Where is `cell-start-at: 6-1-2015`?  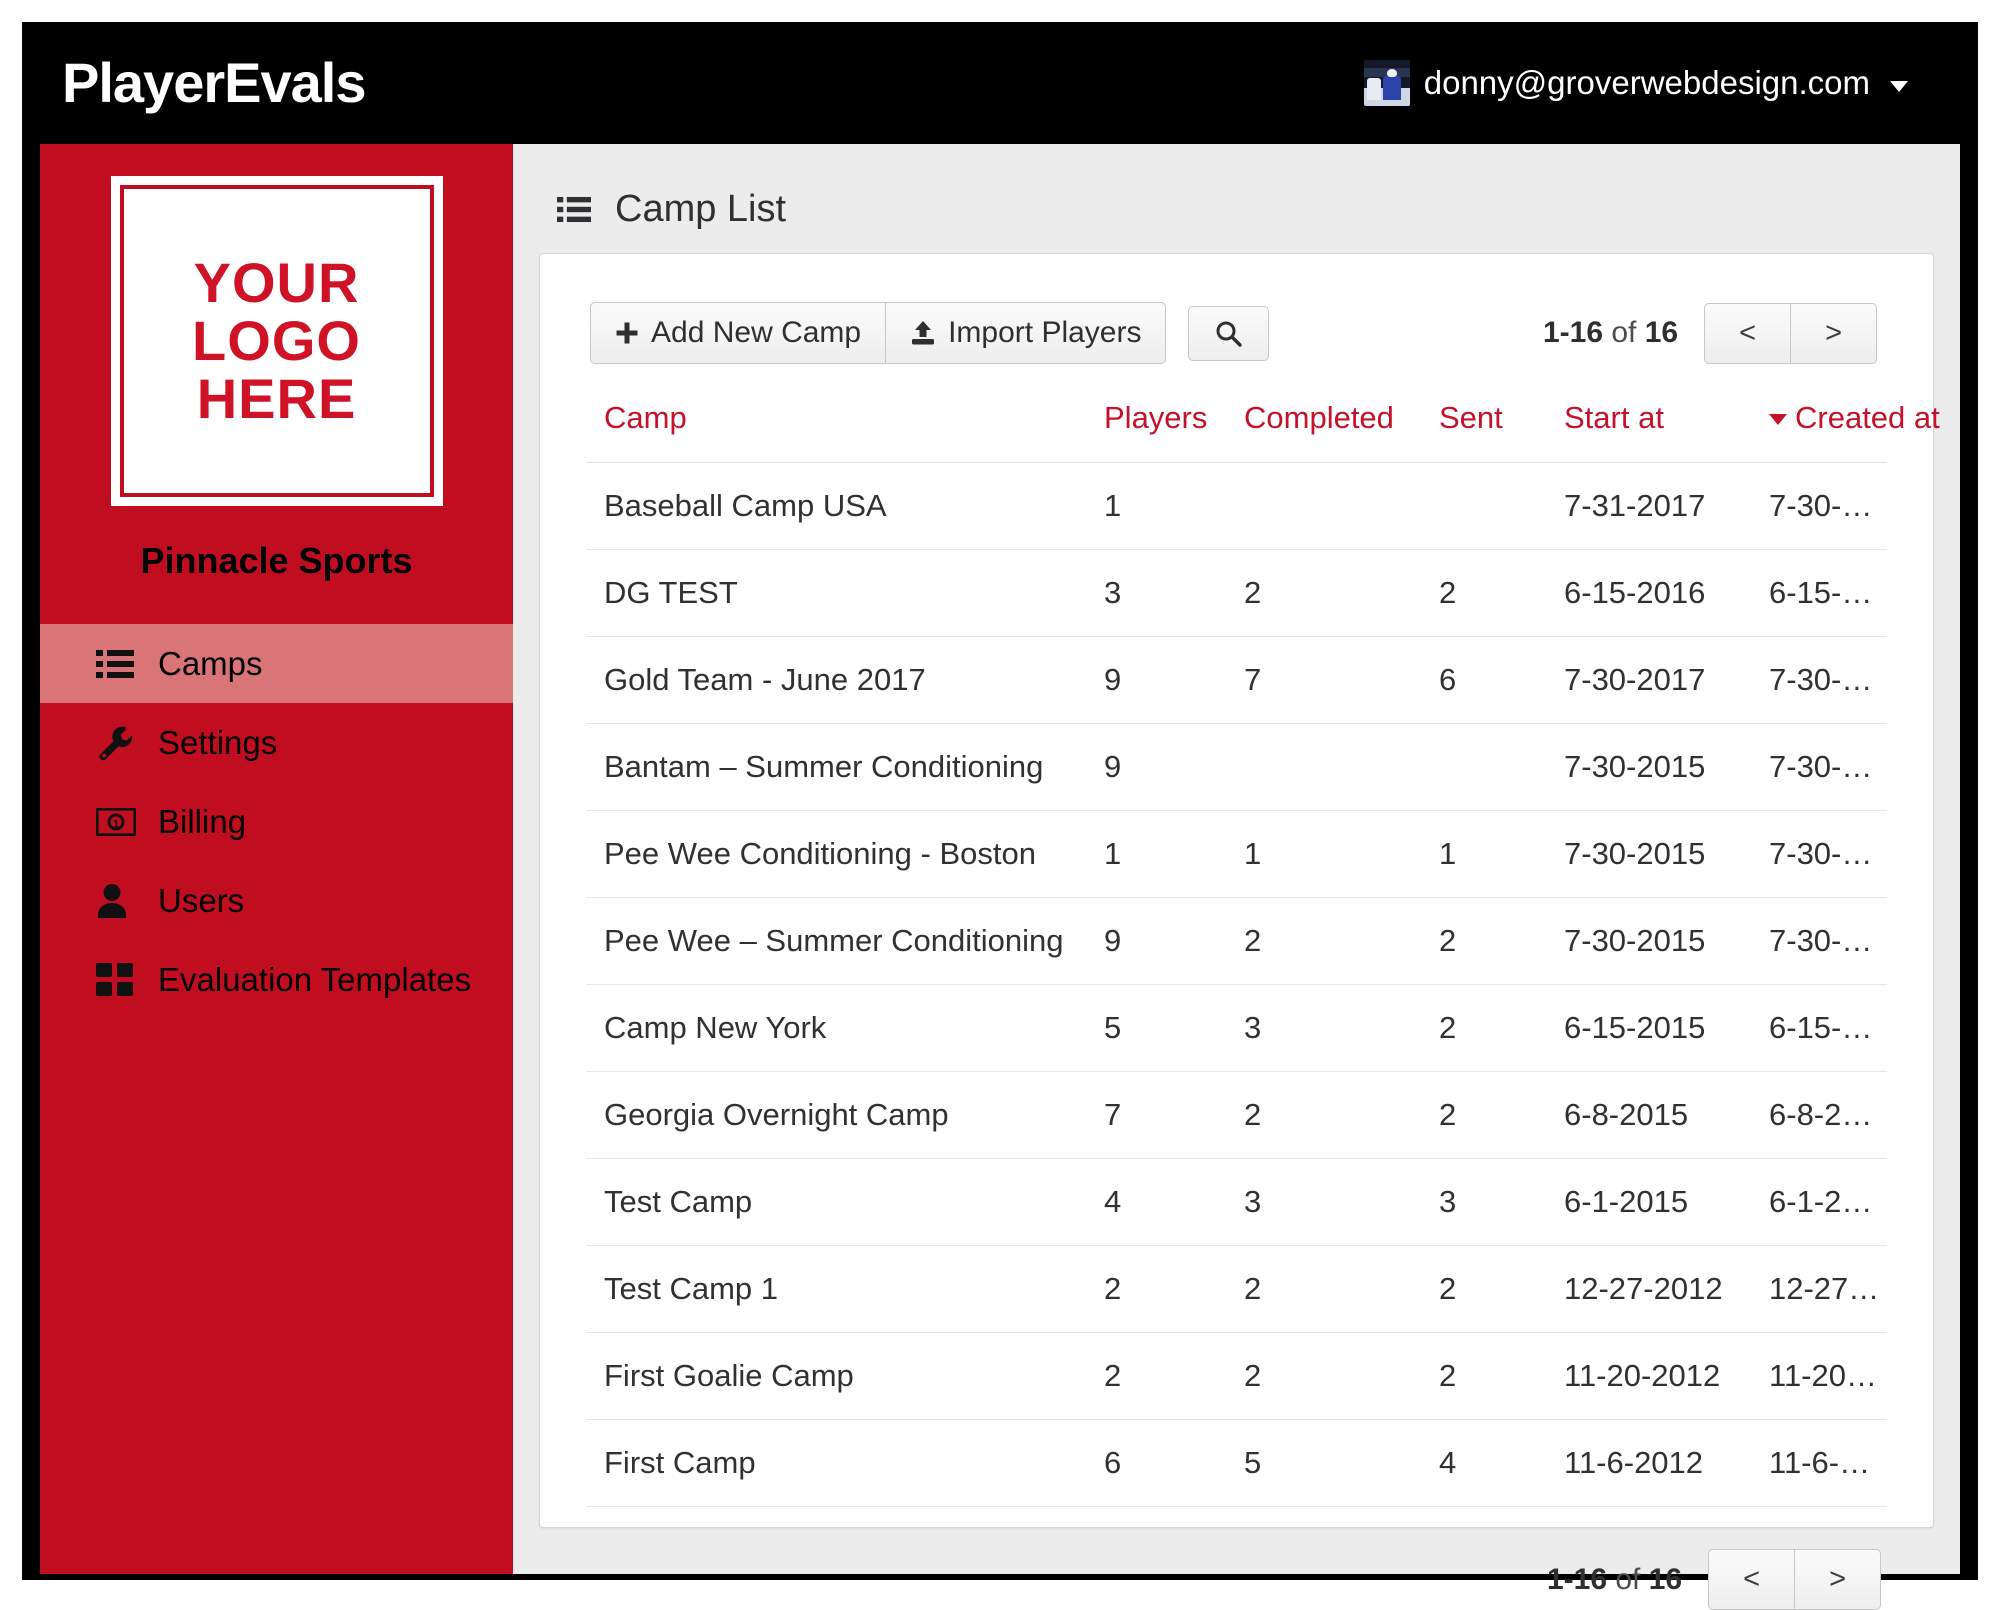
cell-start-at: 6-1-2015 is located at coordinates (1648, 1202).